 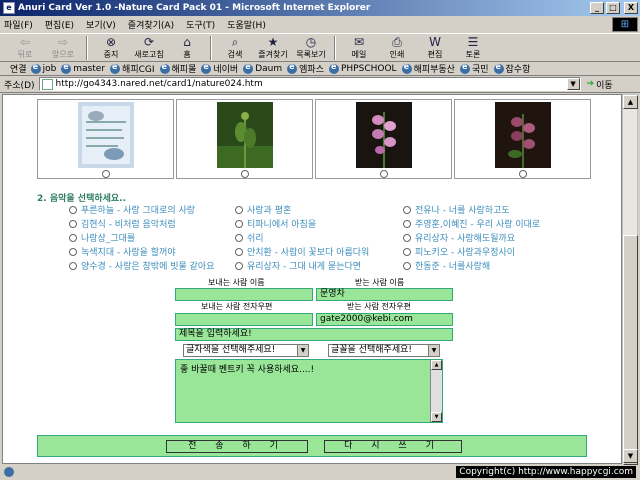 I want to click on font-face-select: 글꼴을 선택해주세요! ▼, so click(x=384, y=350).